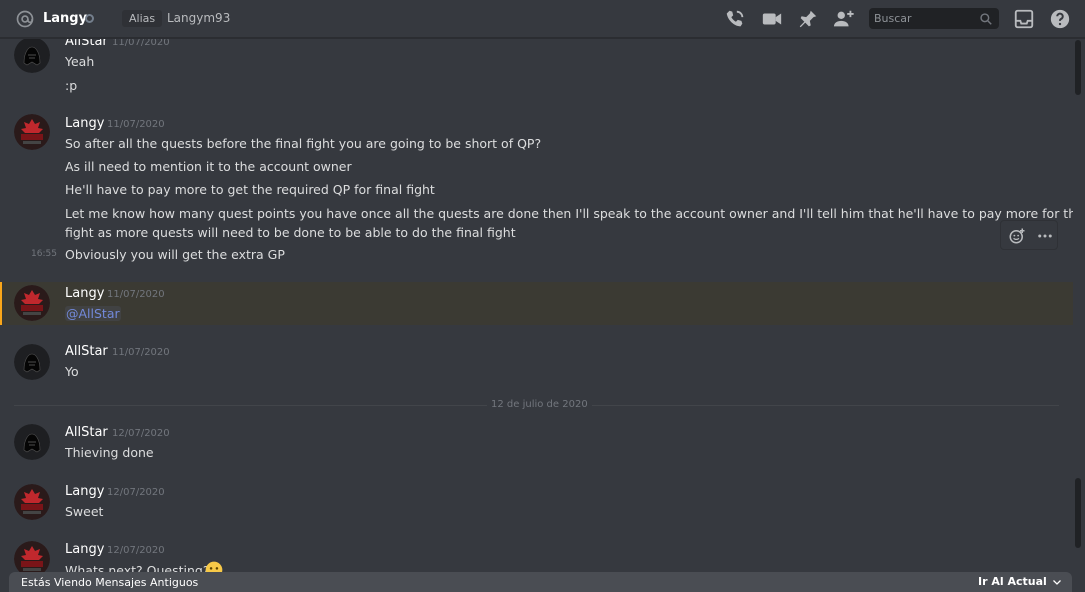  Describe the element at coordinates (808, 19) in the screenshot. I see `pin-icon` at that location.